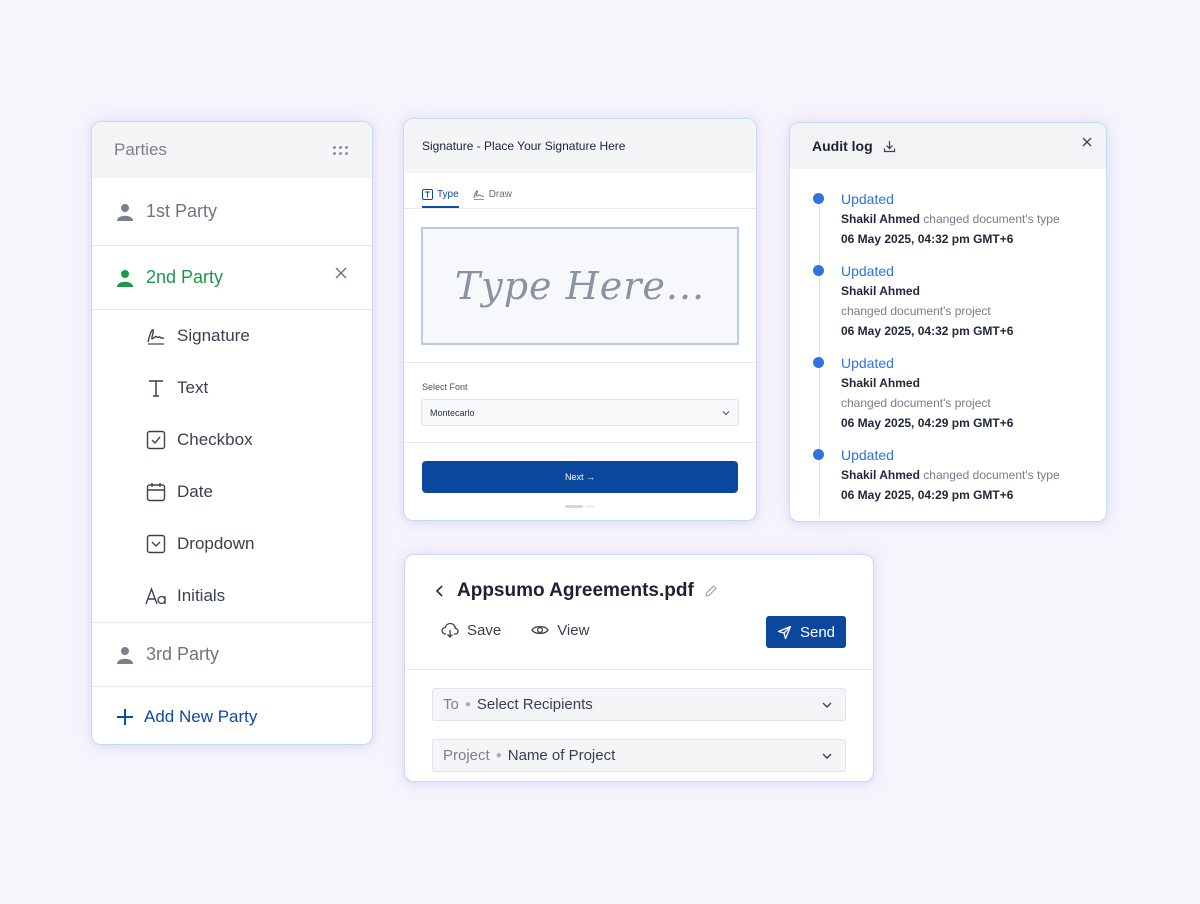 This screenshot has width=1200, height=904. Describe the element at coordinates (561, 755) in the screenshot. I see `project-value: Name of Project` at that location.